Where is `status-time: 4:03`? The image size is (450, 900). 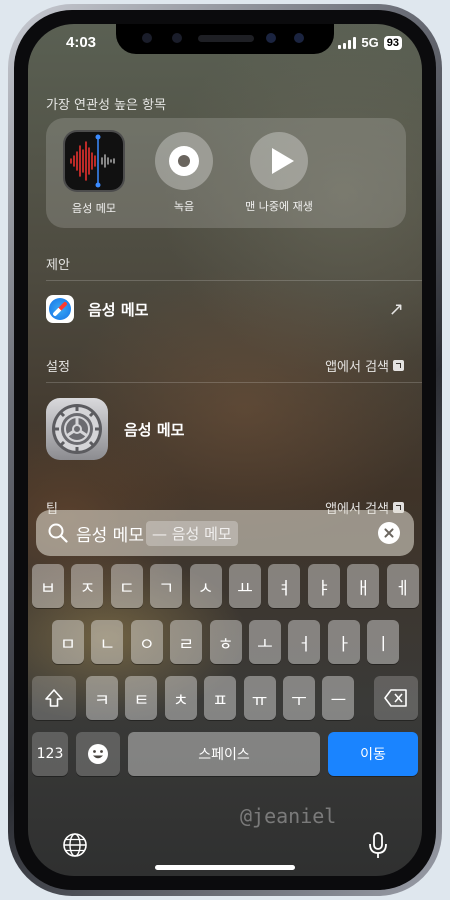 status-time: 4:03 is located at coordinates (81, 42).